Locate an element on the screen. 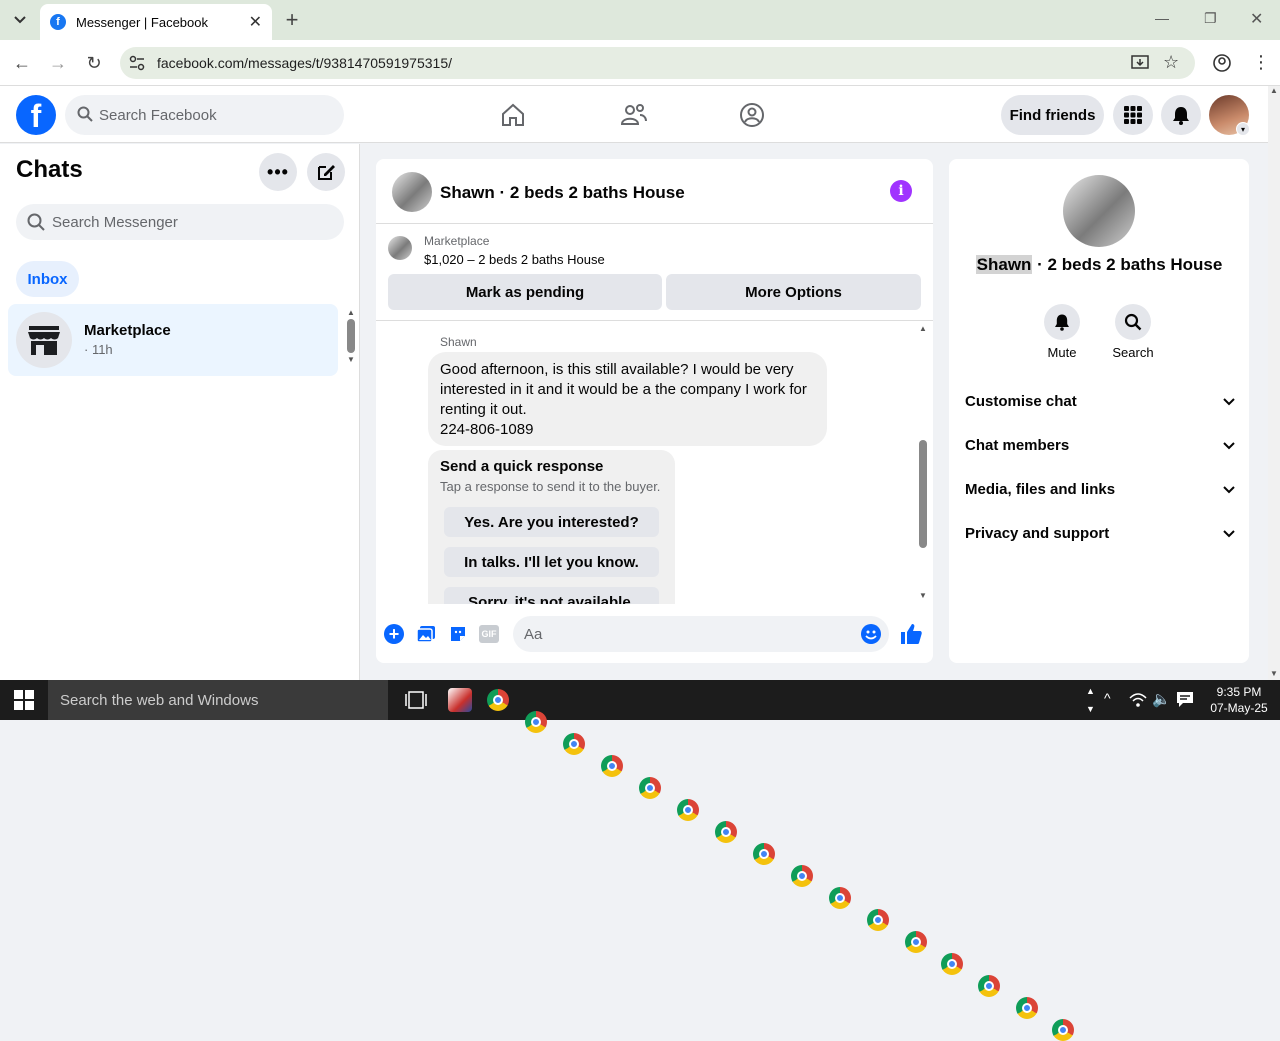 Image resolution: width=1280 pixels, height=1041 pixels. close-tab-icon: ✕ is located at coordinates (255, 22).